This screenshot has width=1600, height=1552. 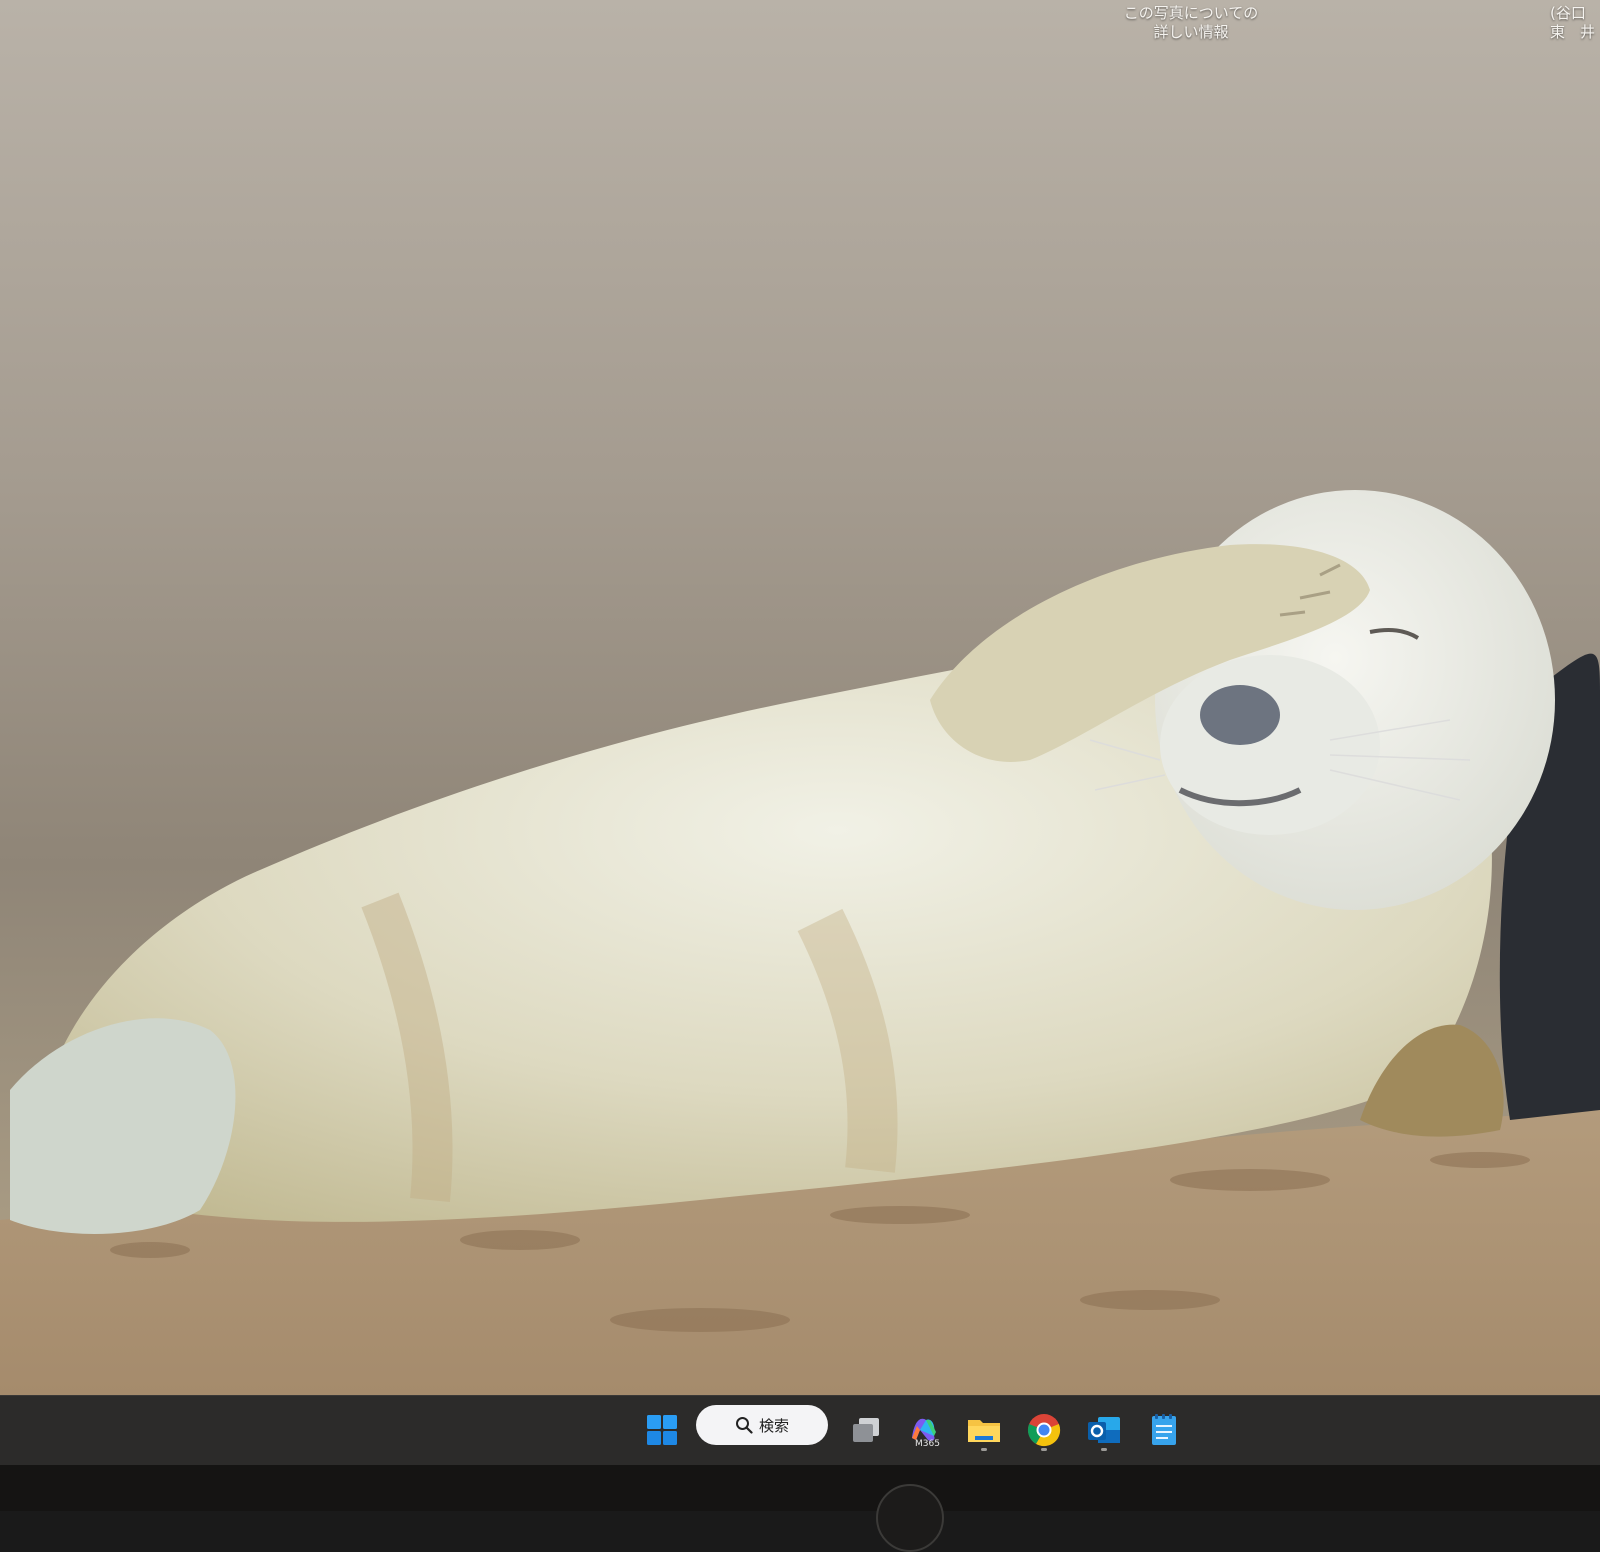 I want to click on file-explorer-button, so click(x=984, y=1430).